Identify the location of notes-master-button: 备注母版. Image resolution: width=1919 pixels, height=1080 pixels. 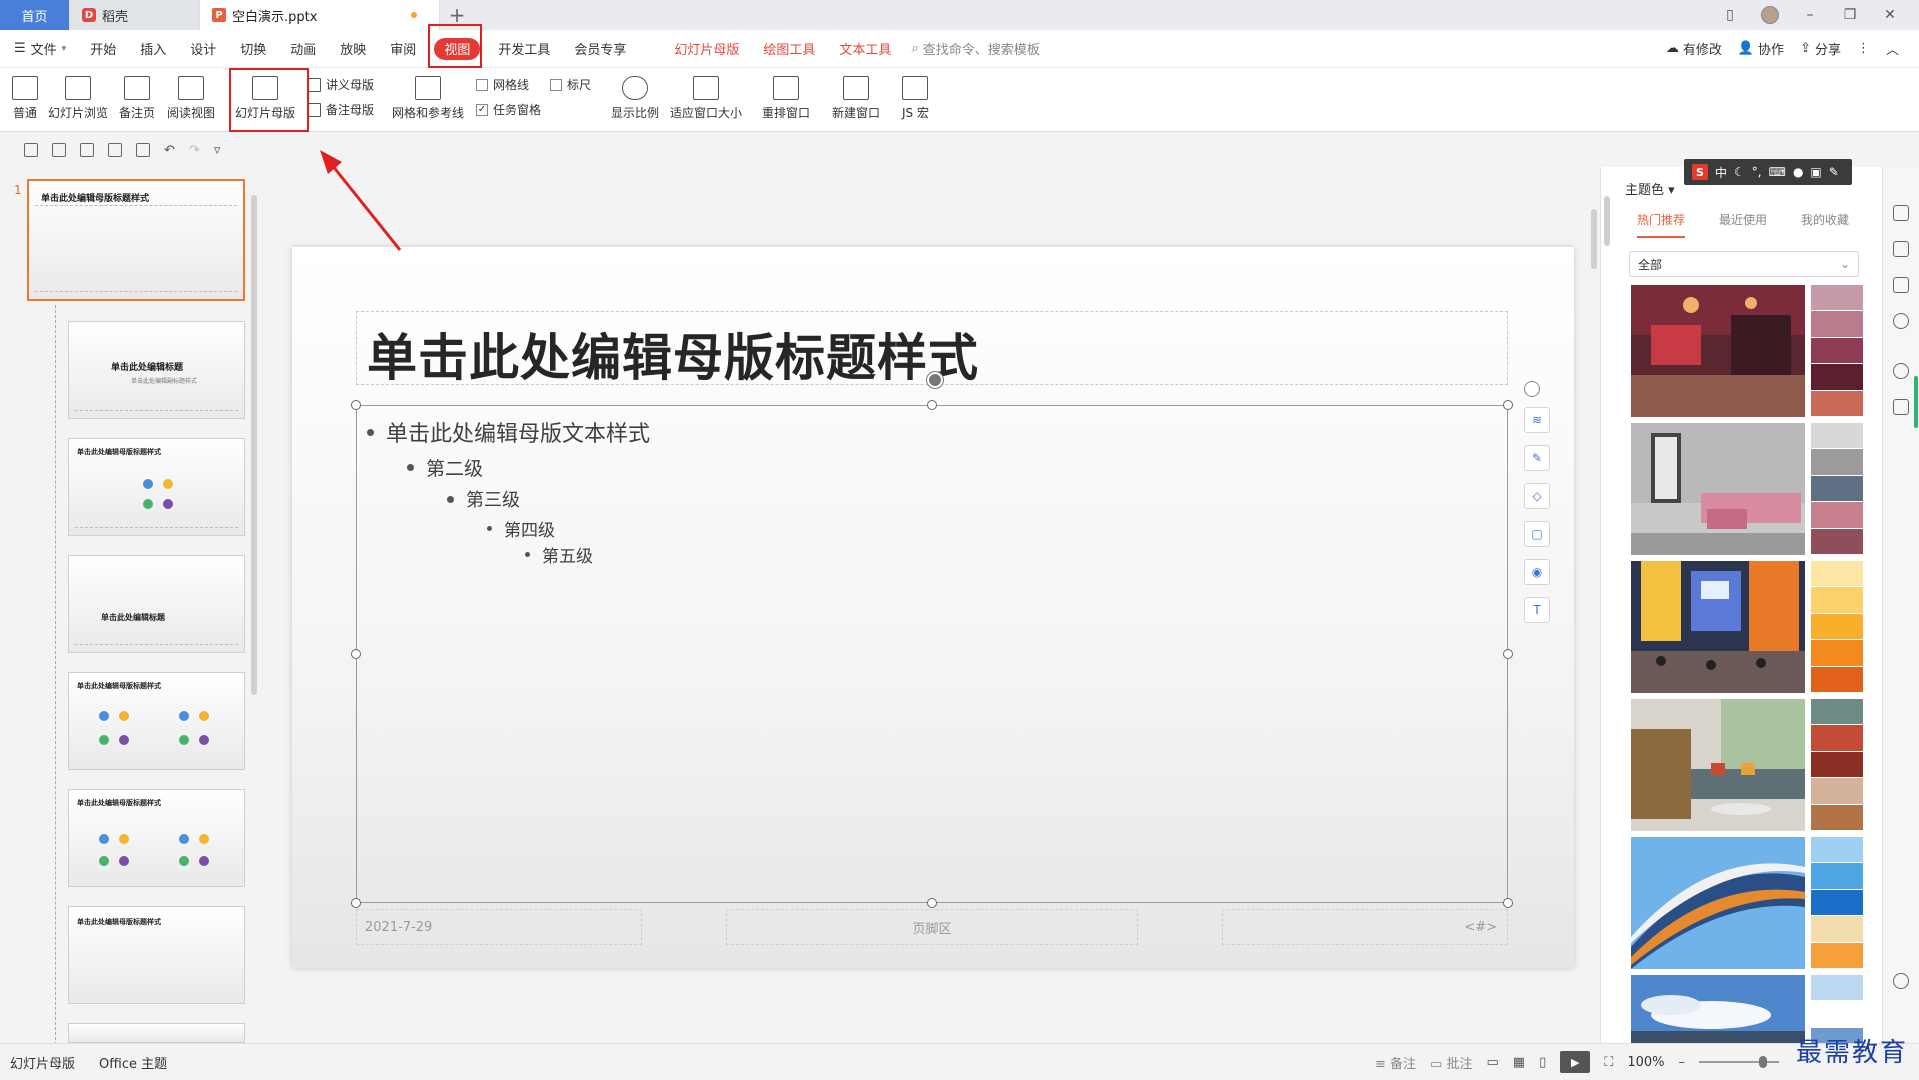
(340, 109).